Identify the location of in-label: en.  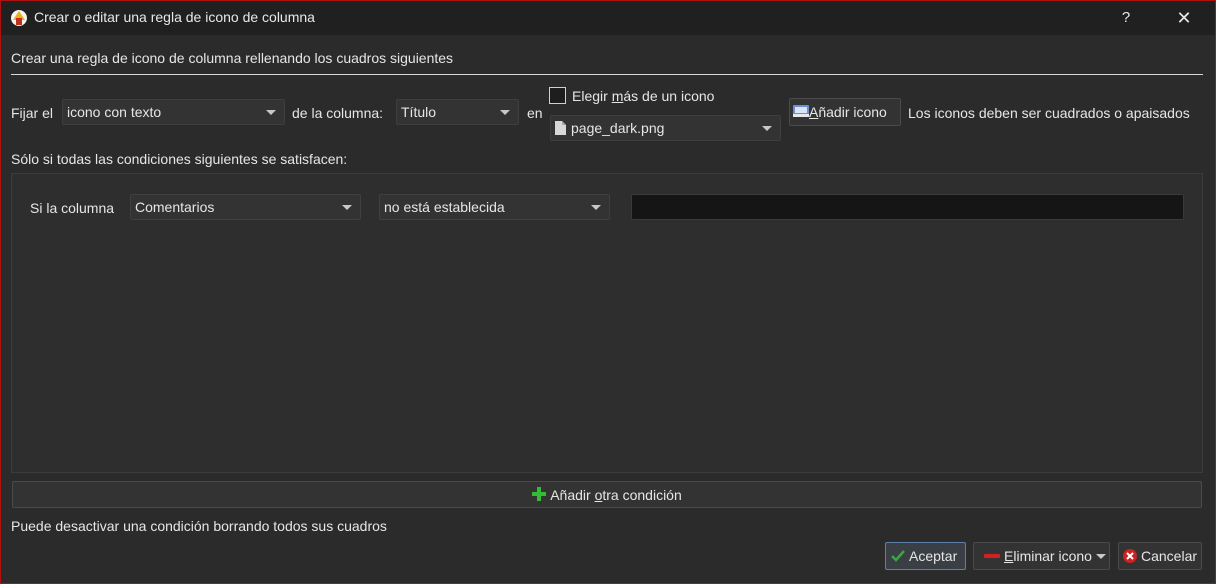
(535, 113).